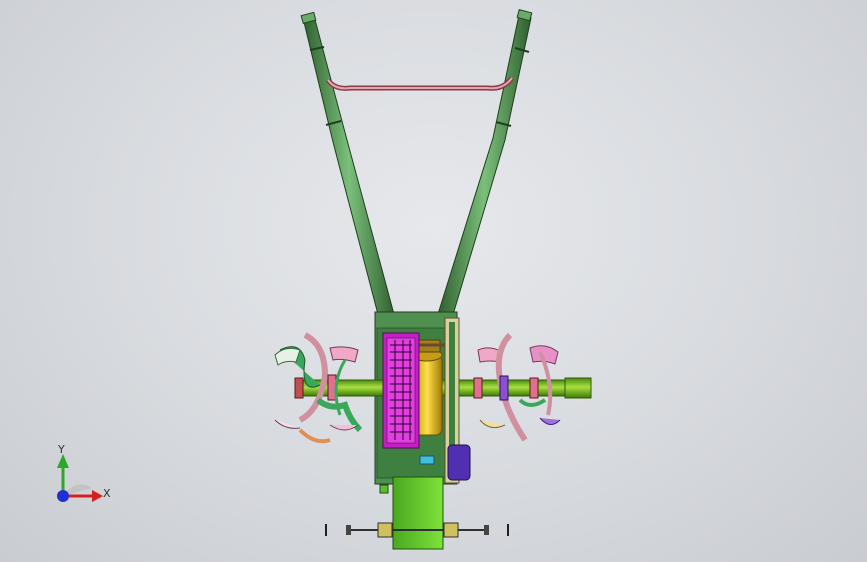  I want to click on coordinate-triad, so click(80, 480).